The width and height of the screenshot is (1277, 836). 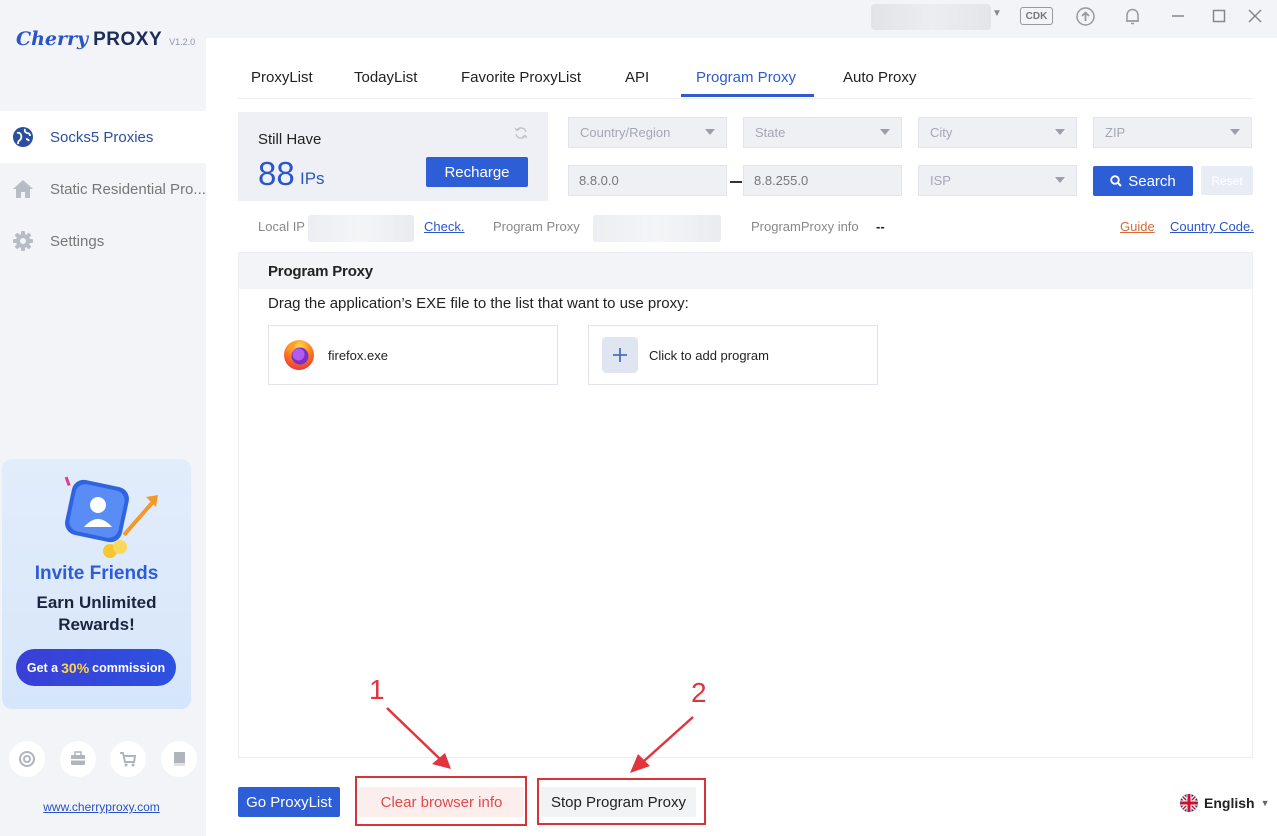 I want to click on promo-subtitle: Earn Unlimited Rewards!, so click(x=96, y=614).